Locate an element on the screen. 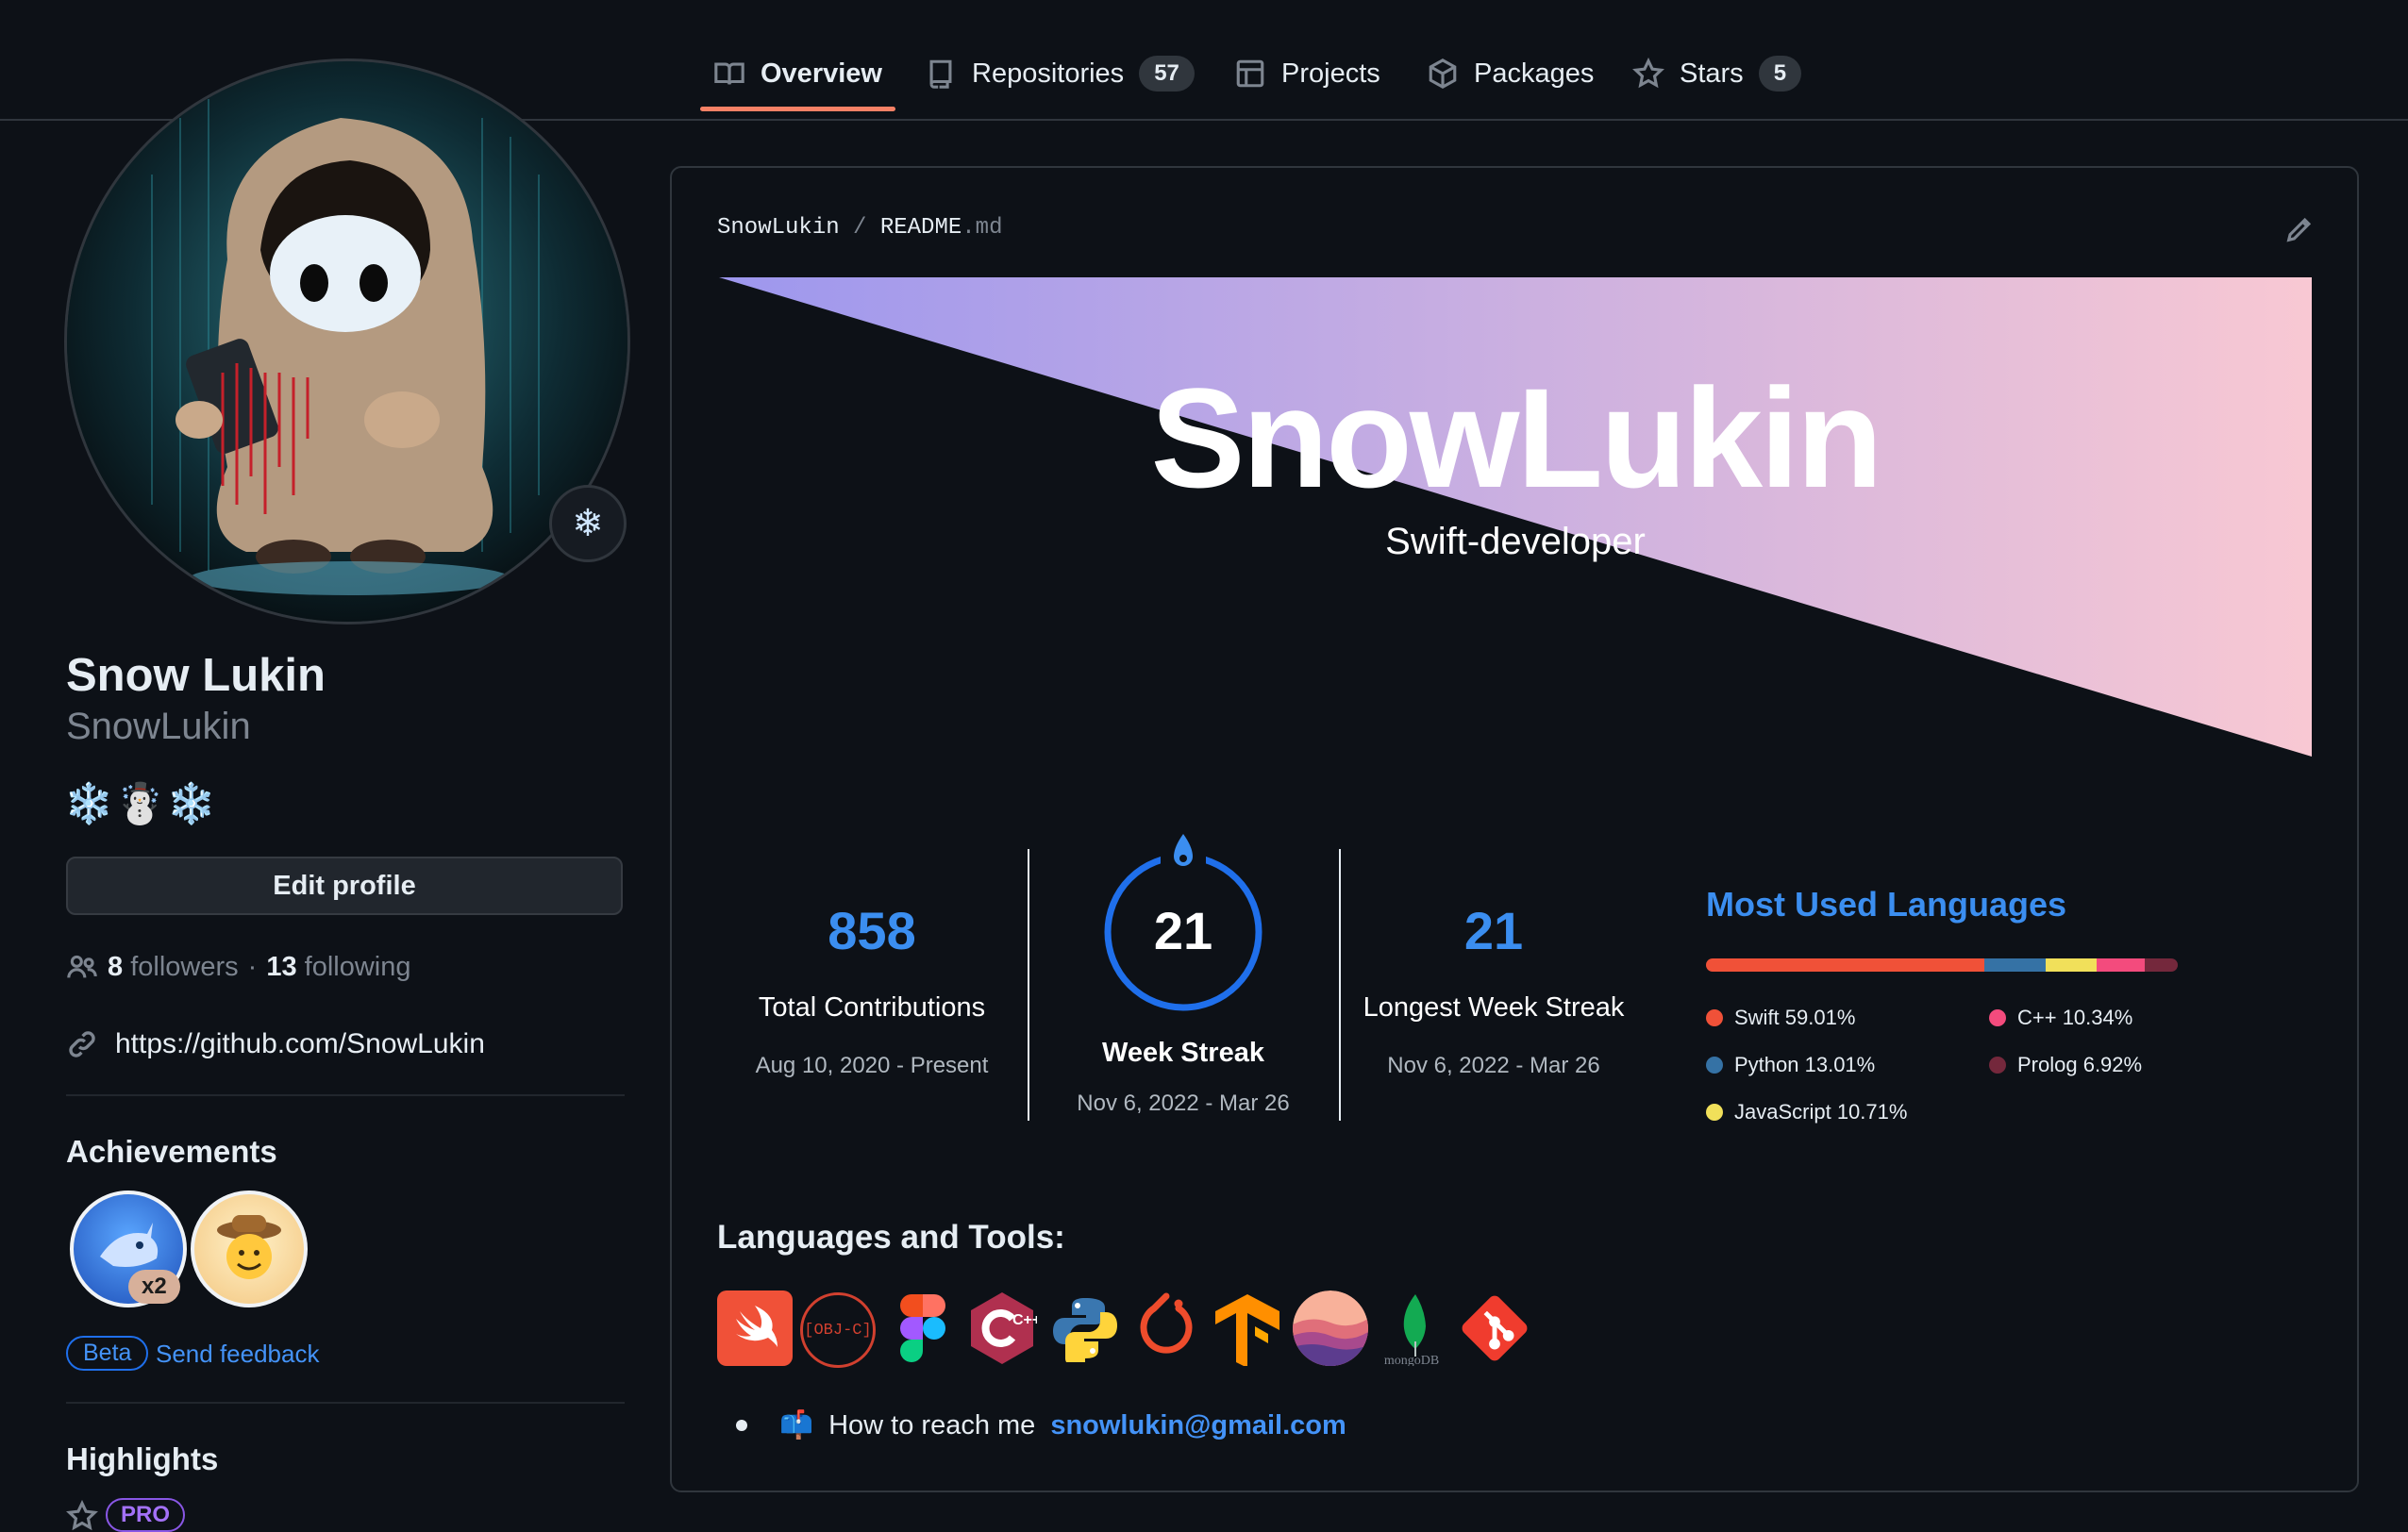 The image size is (2408, 1532). swift-icon is located at coordinates (755, 1328).